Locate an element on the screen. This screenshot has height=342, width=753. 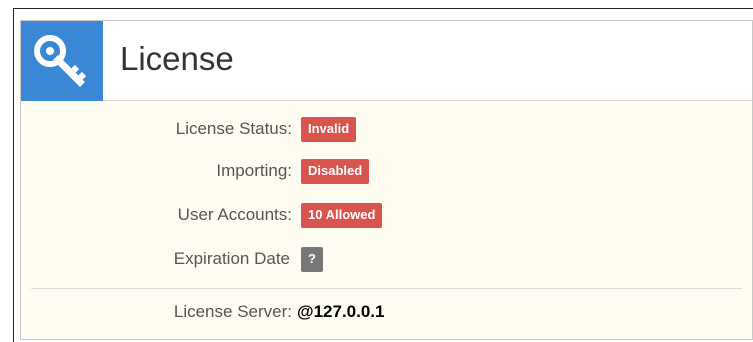
expiration-date-label: Expiration Date is located at coordinates (231, 258).